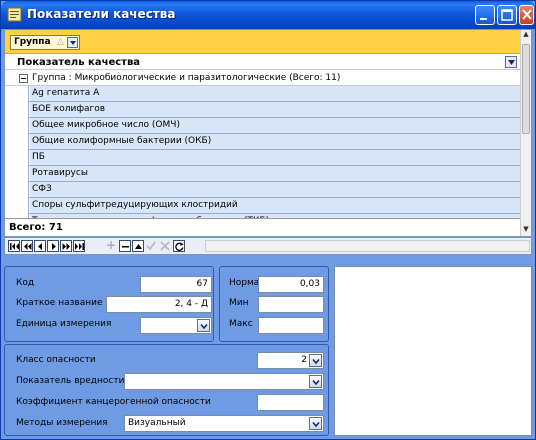 This screenshot has height=440, width=536. I want to click on table-row: БОЕ колифагов, so click(263, 110).